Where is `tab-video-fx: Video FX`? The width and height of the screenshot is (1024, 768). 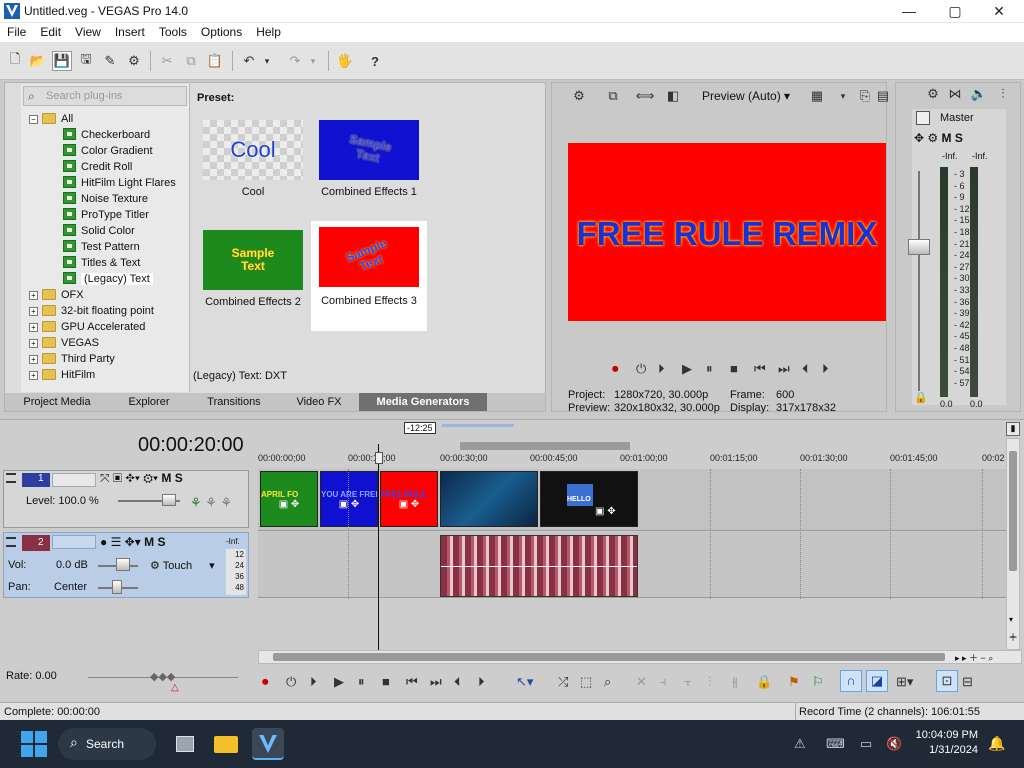 tab-video-fx: Video FX is located at coordinates (319, 402).